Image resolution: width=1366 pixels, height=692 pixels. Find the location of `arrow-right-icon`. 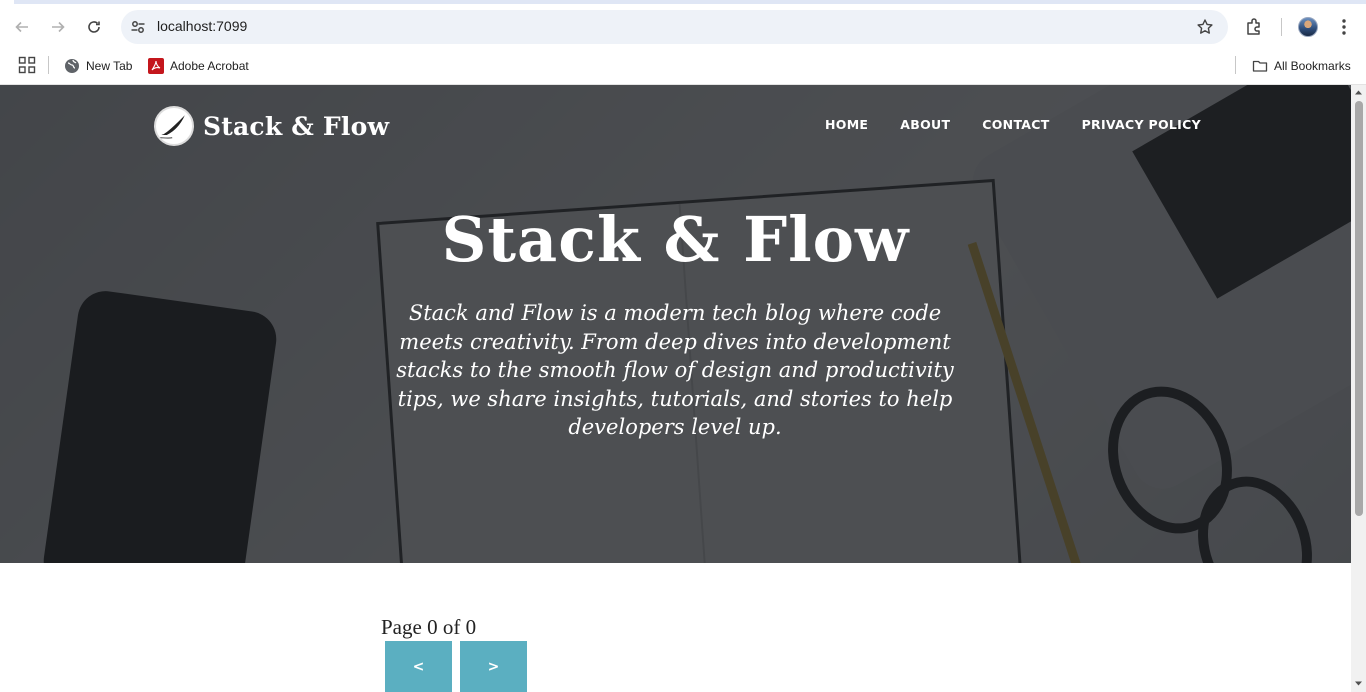

arrow-right-icon is located at coordinates (58, 27).